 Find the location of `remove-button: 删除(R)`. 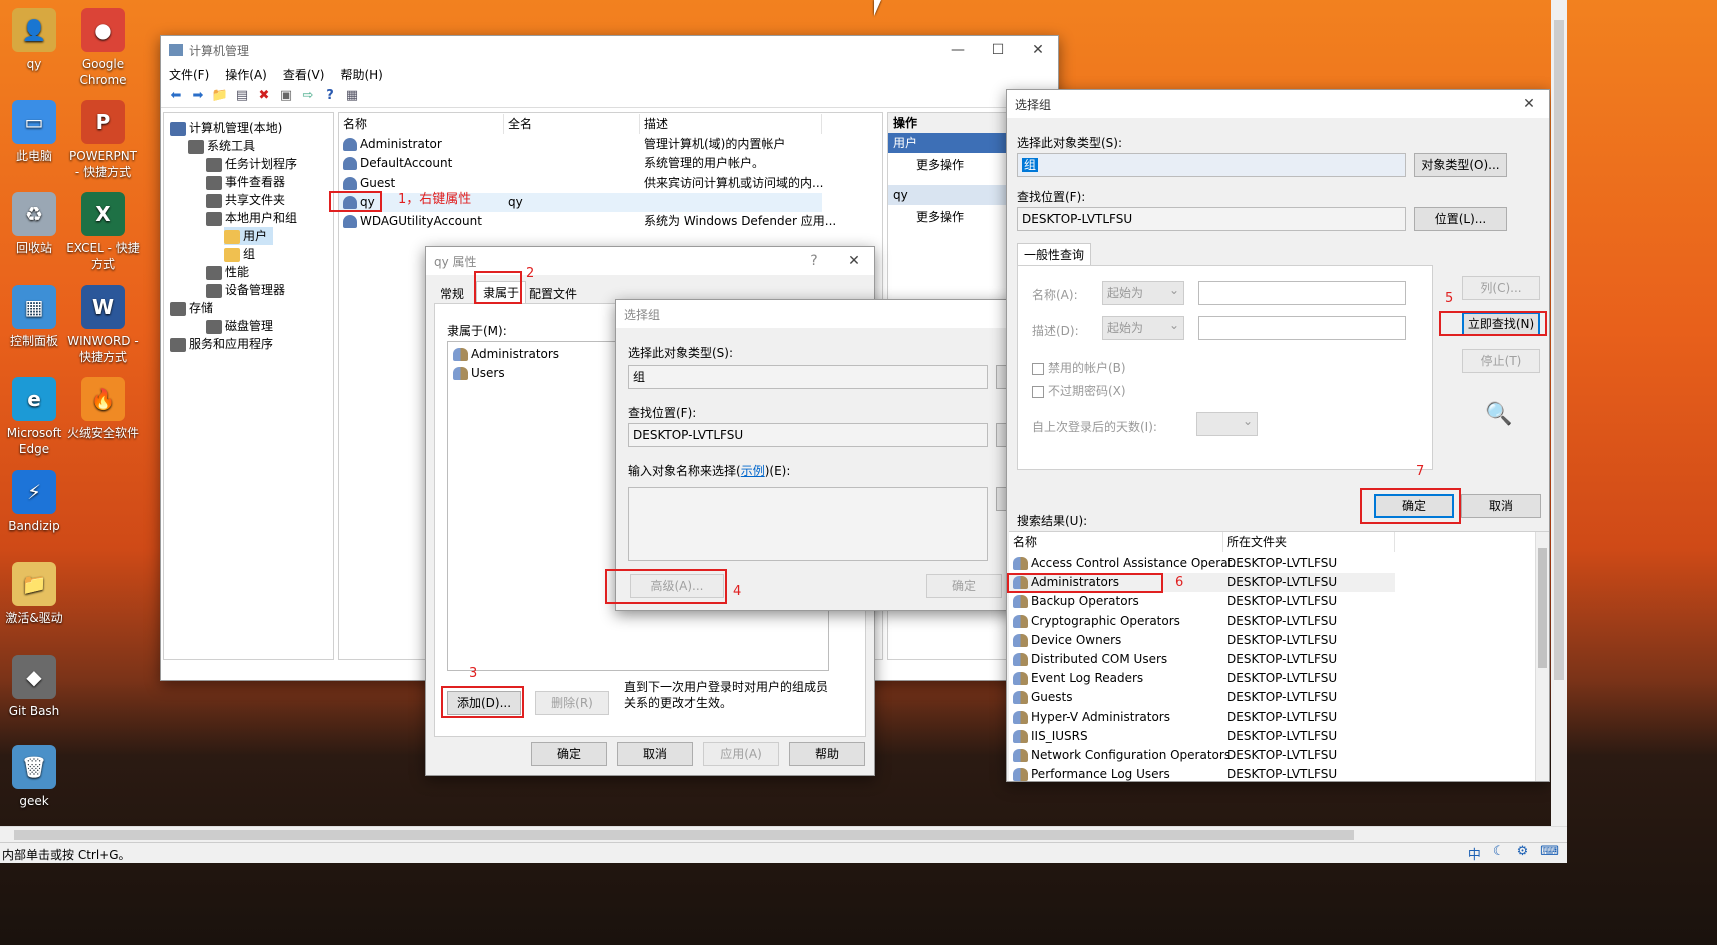

remove-button: 删除(R) is located at coordinates (572, 703).